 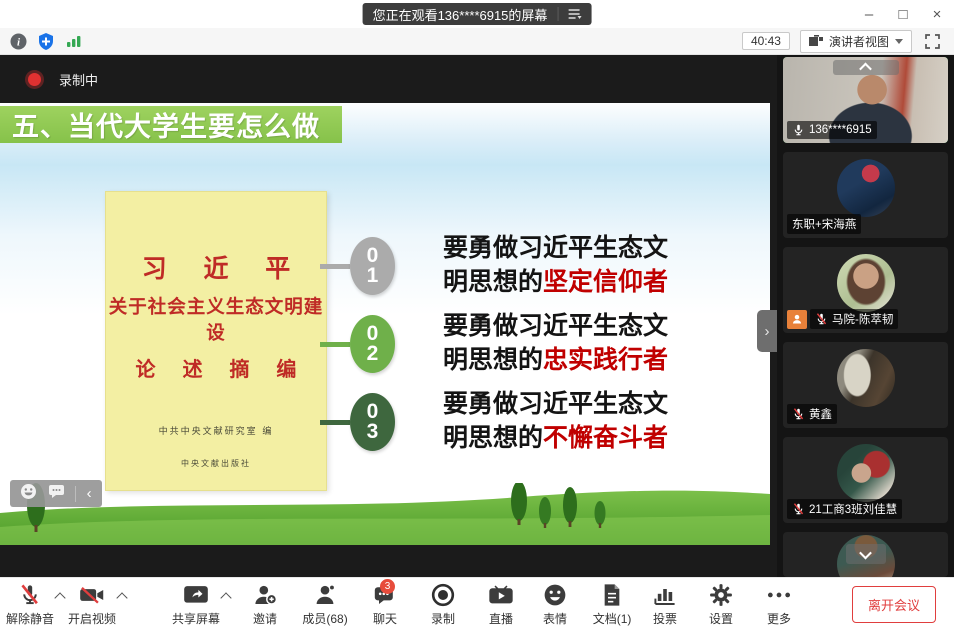 I want to click on titlebar: 您正在观看136****6915的屏幕 – □ ×, so click(x=477, y=14).